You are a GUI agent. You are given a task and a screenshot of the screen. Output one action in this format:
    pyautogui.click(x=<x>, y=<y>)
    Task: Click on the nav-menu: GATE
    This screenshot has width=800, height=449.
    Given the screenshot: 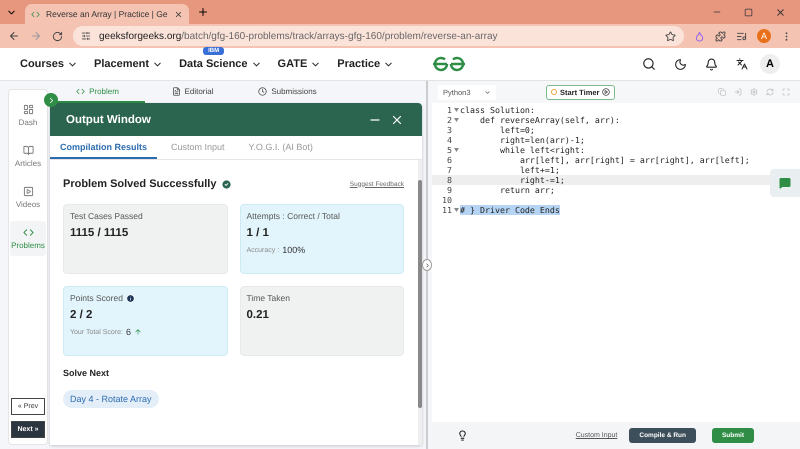 What is the action you would take?
    pyautogui.click(x=300, y=64)
    